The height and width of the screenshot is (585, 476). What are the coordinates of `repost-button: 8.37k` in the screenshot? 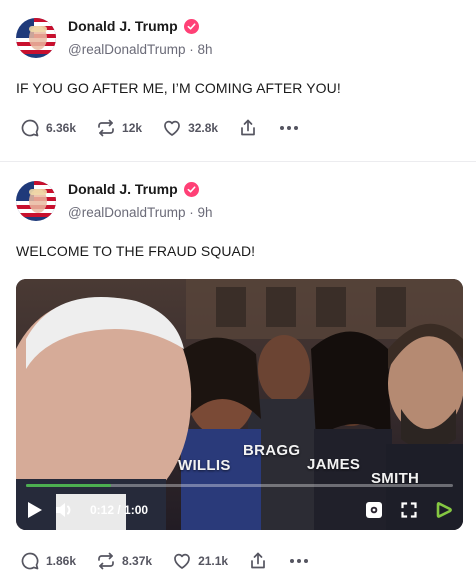 It's located at (124, 561).